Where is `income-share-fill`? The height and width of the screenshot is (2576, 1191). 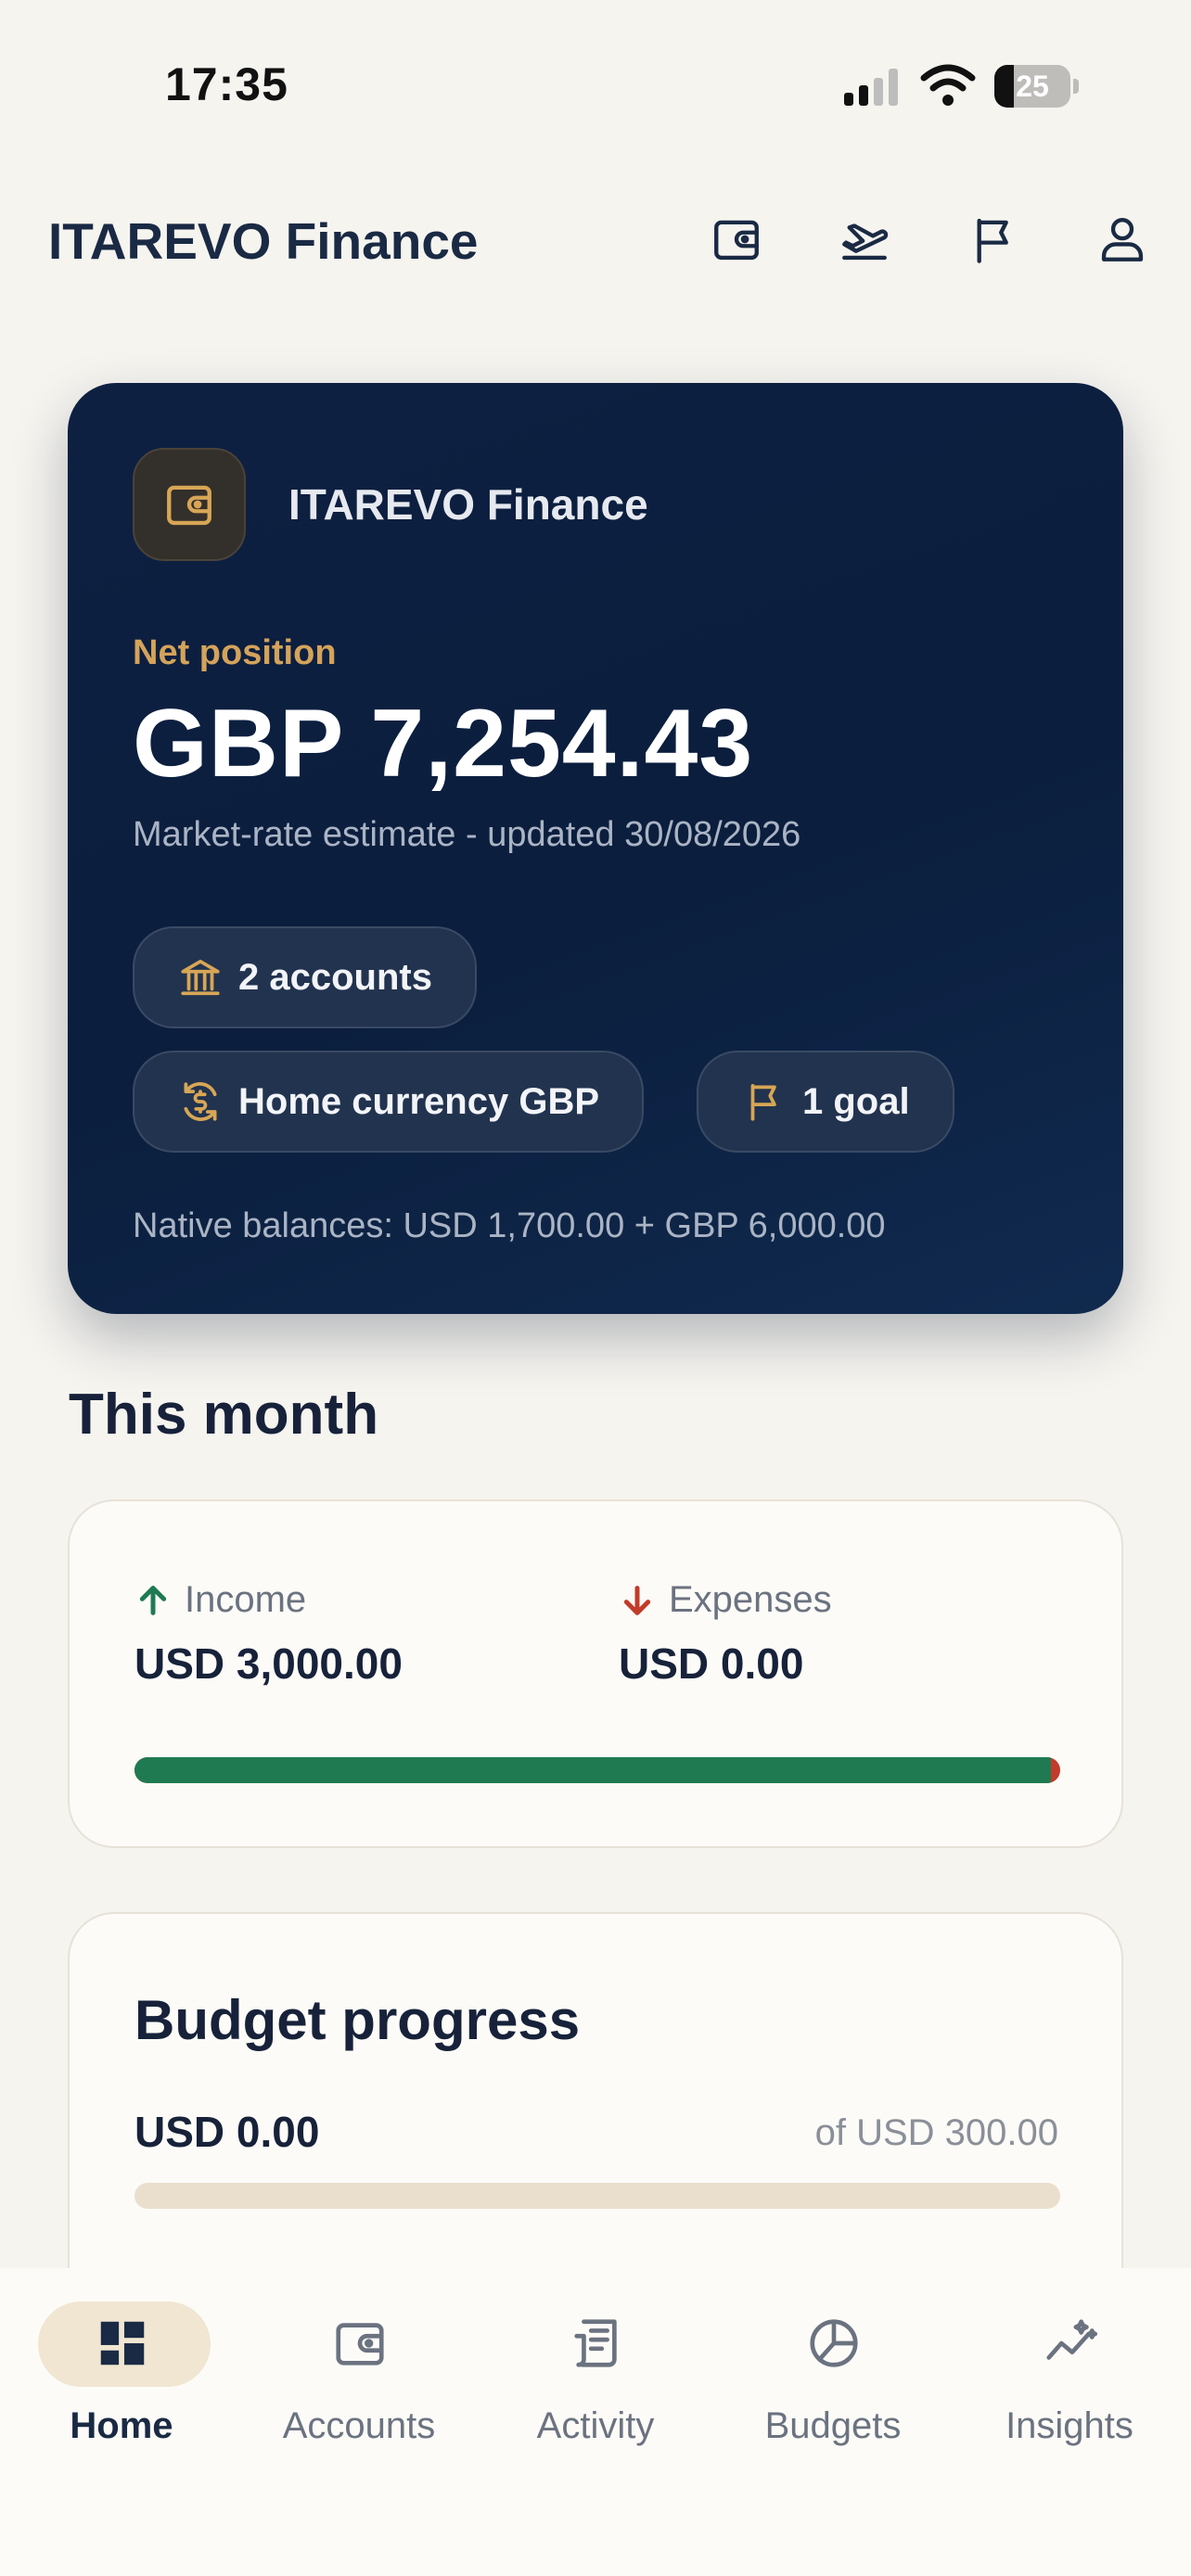
income-share-fill is located at coordinates (593, 1770).